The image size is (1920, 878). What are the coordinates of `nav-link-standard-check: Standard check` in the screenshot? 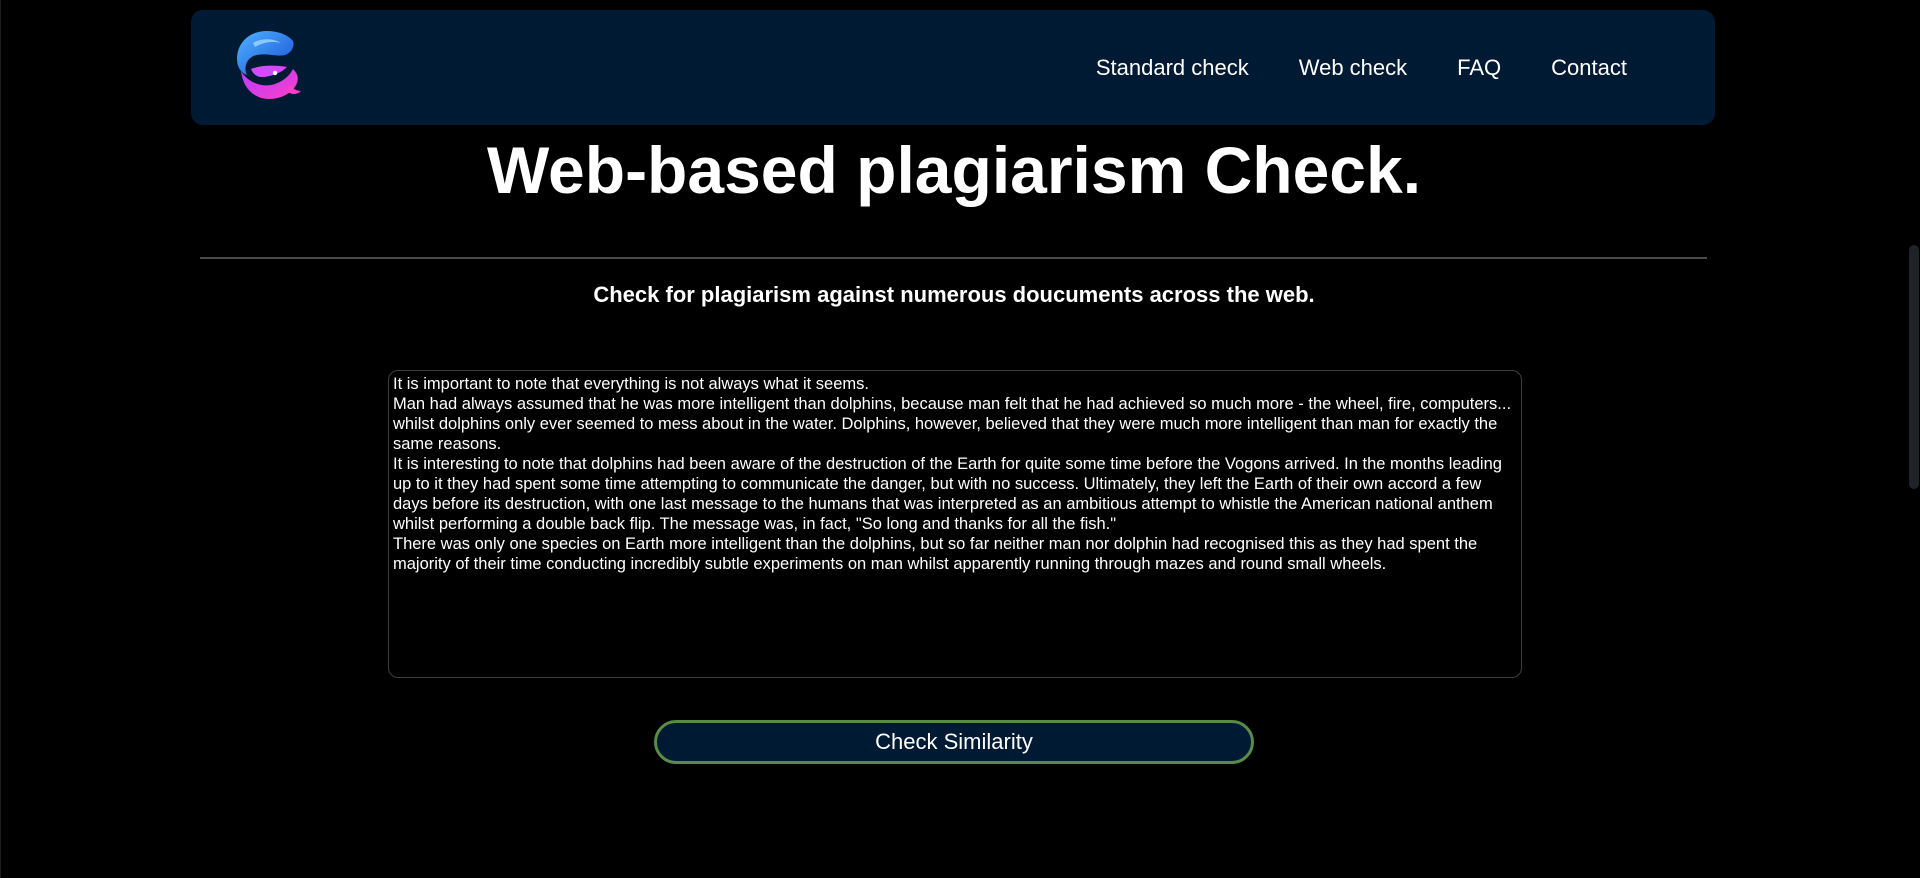 It's located at (1172, 68).